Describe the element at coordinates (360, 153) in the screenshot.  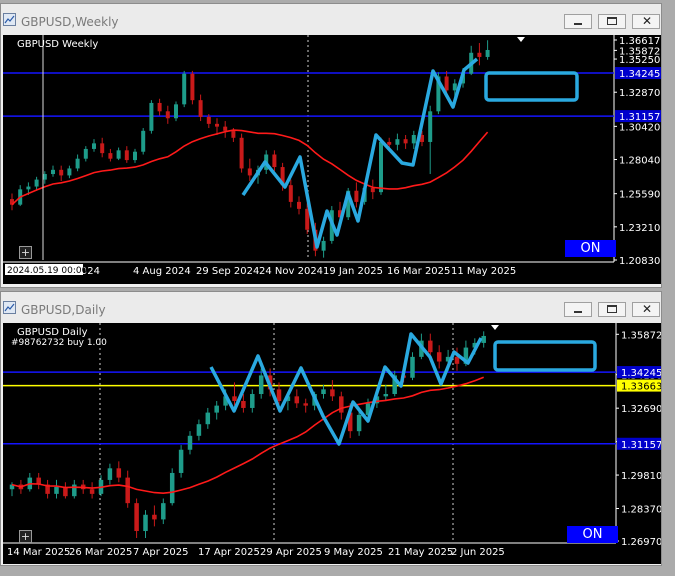
I see `zigzag-annotation` at that location.